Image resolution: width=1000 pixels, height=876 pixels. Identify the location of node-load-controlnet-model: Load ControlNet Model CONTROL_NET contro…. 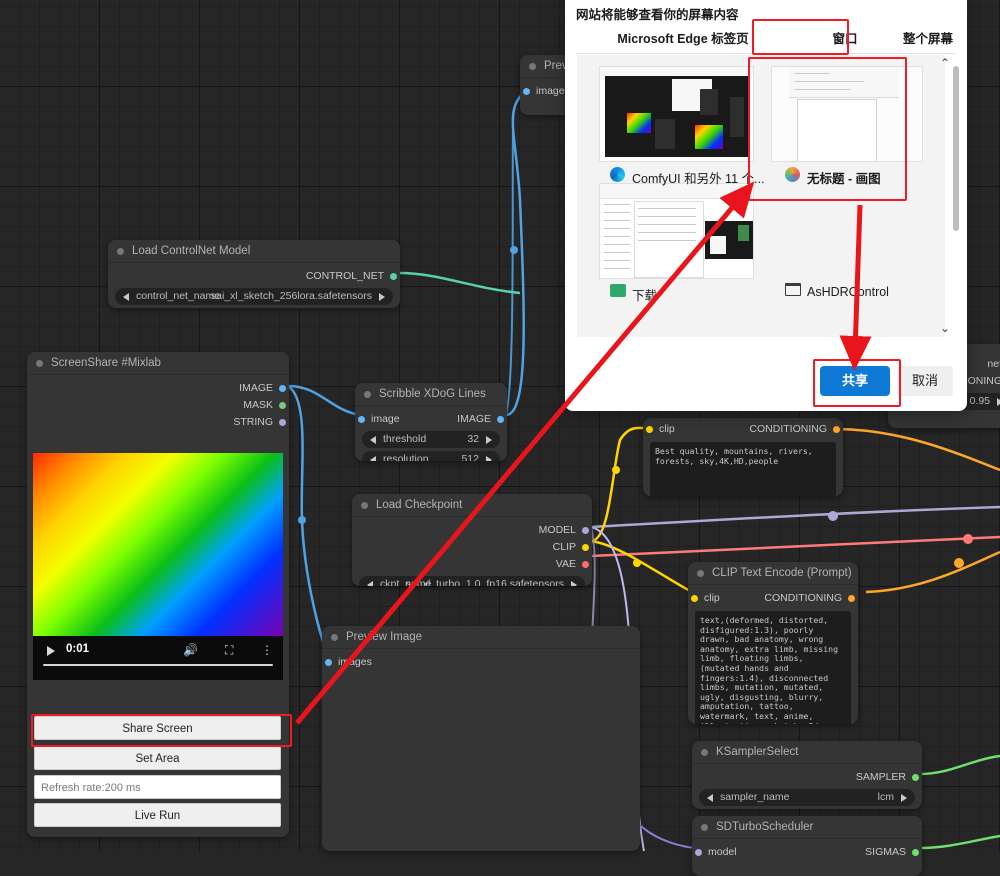
(254, 274).